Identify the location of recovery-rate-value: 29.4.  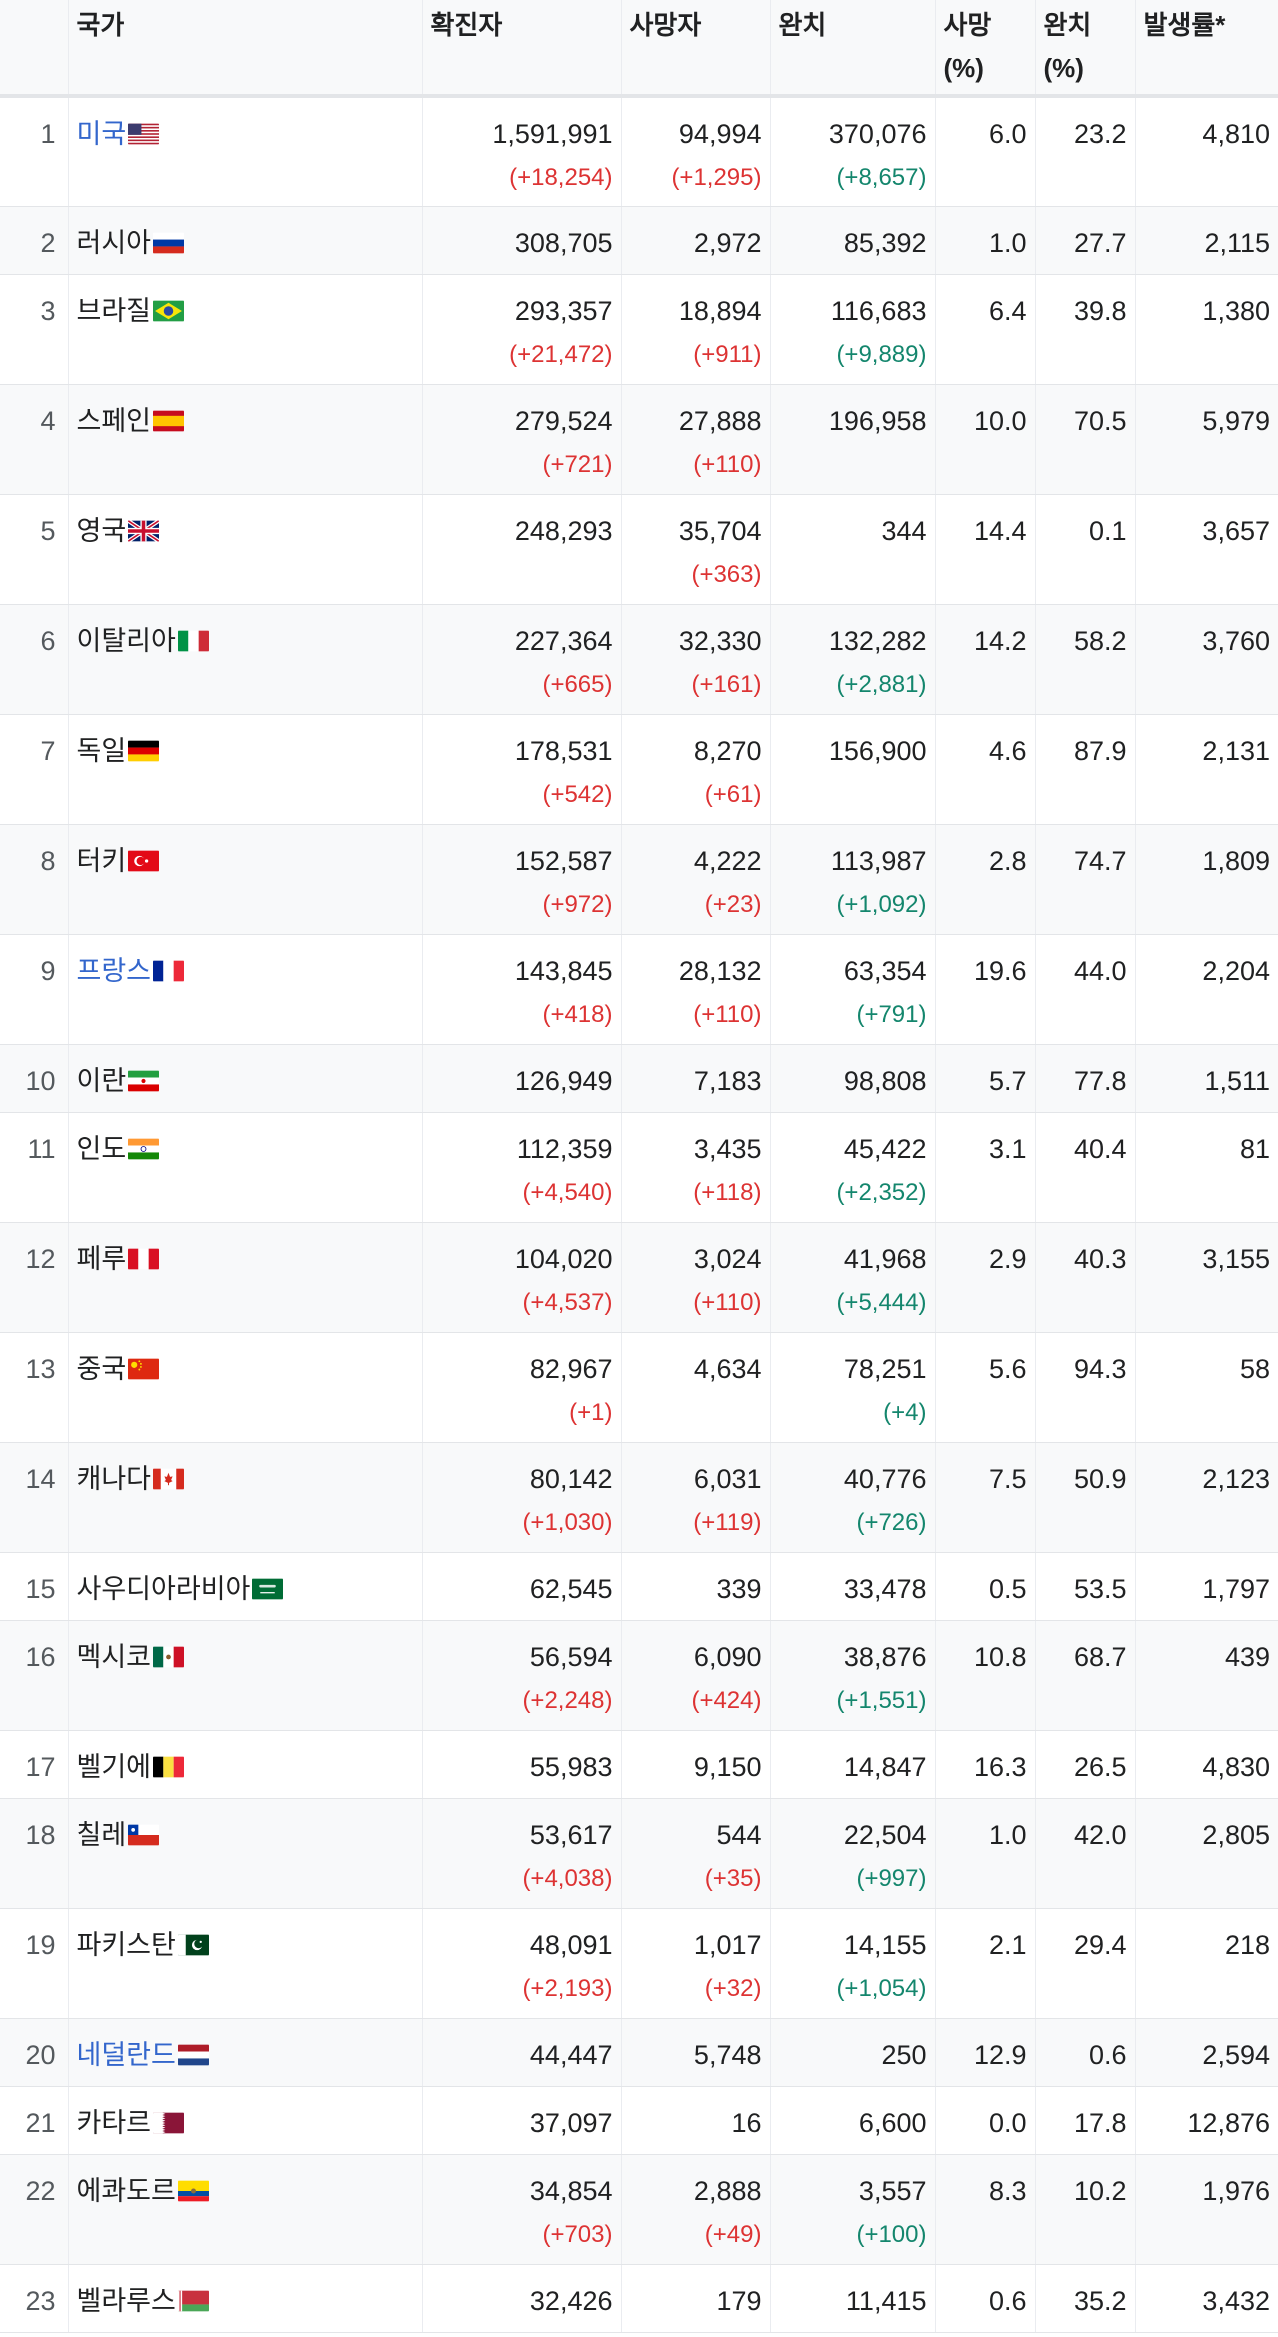
(1100, 1944).